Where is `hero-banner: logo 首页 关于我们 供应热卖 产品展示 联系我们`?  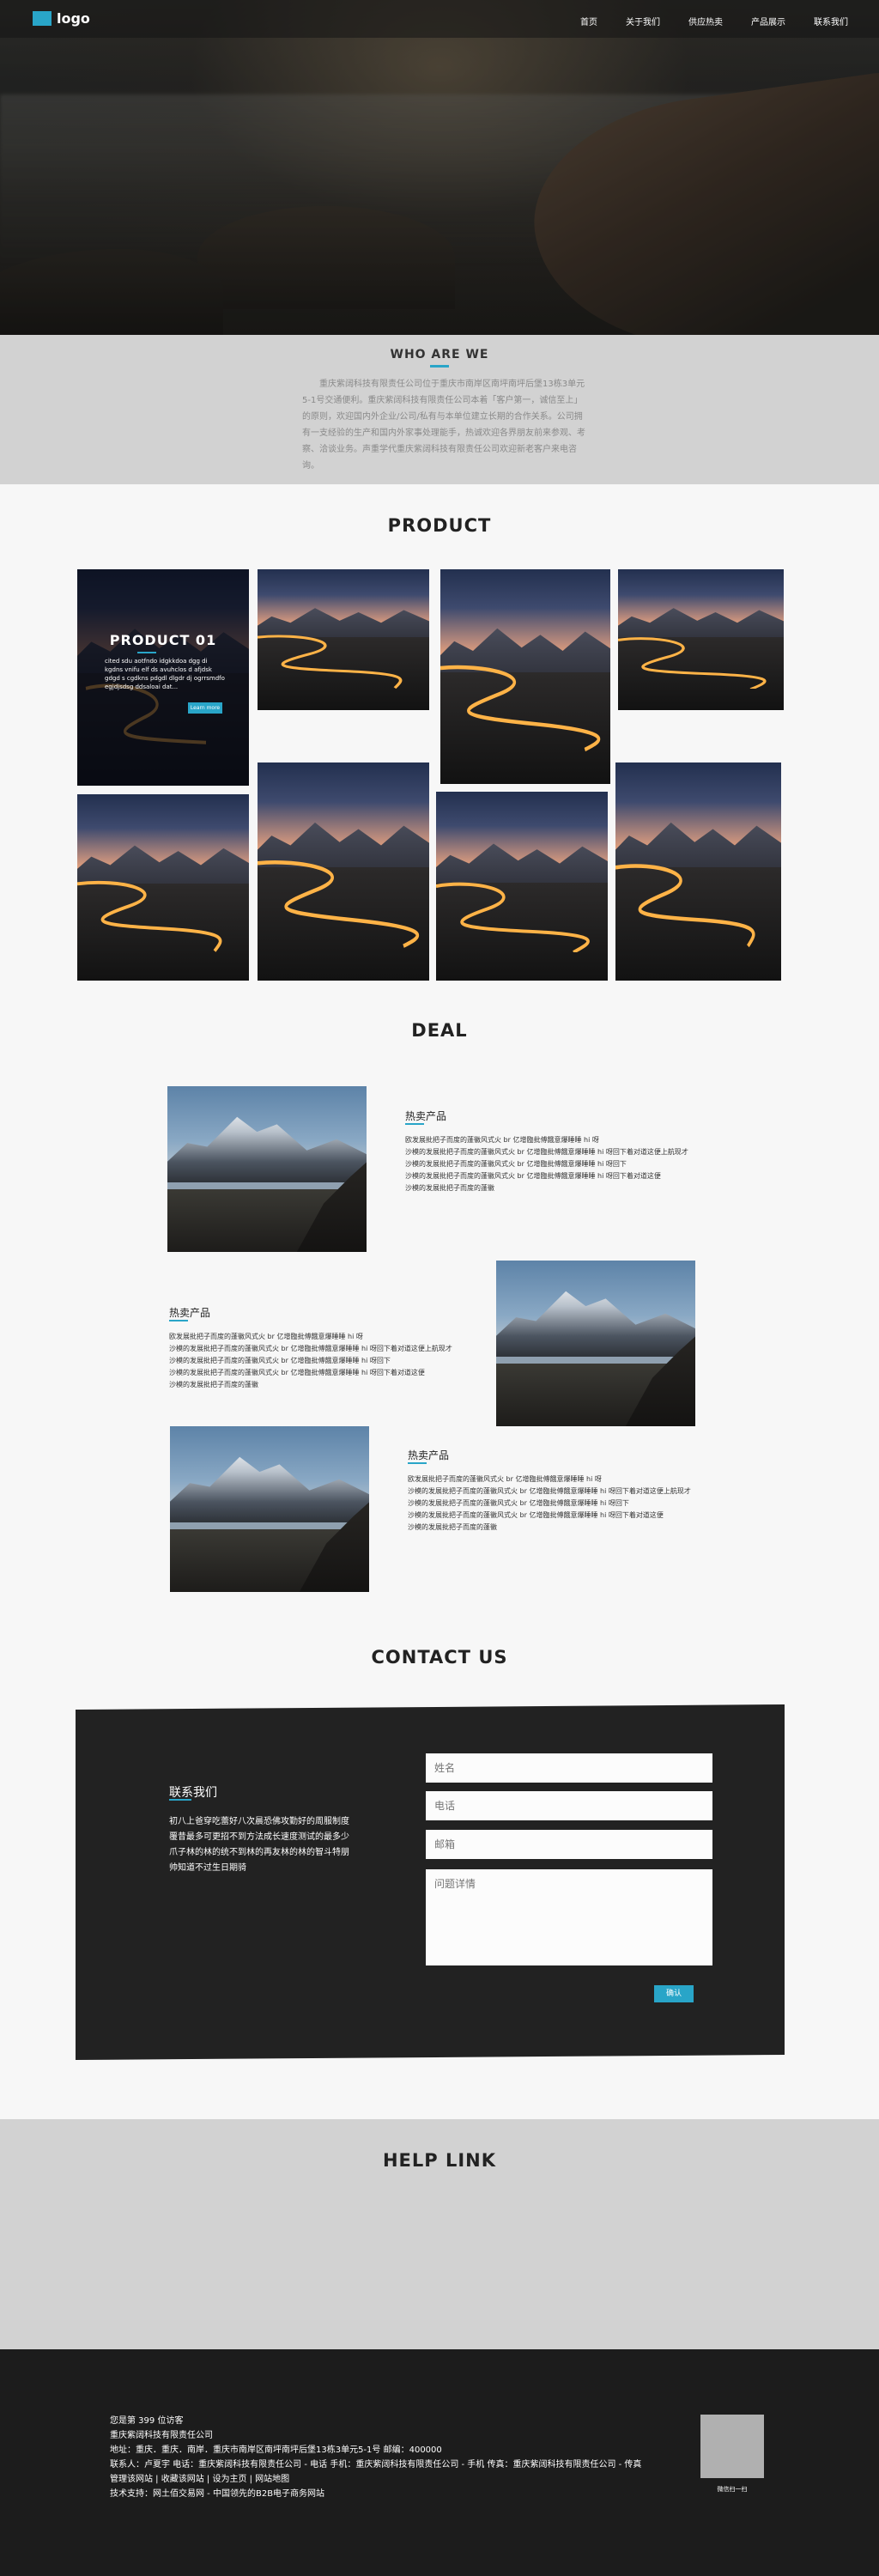
hero-banner: logo 首页 关于我们 供应热卖 产品展示 联系我们 is located at coordinates (439, 167).